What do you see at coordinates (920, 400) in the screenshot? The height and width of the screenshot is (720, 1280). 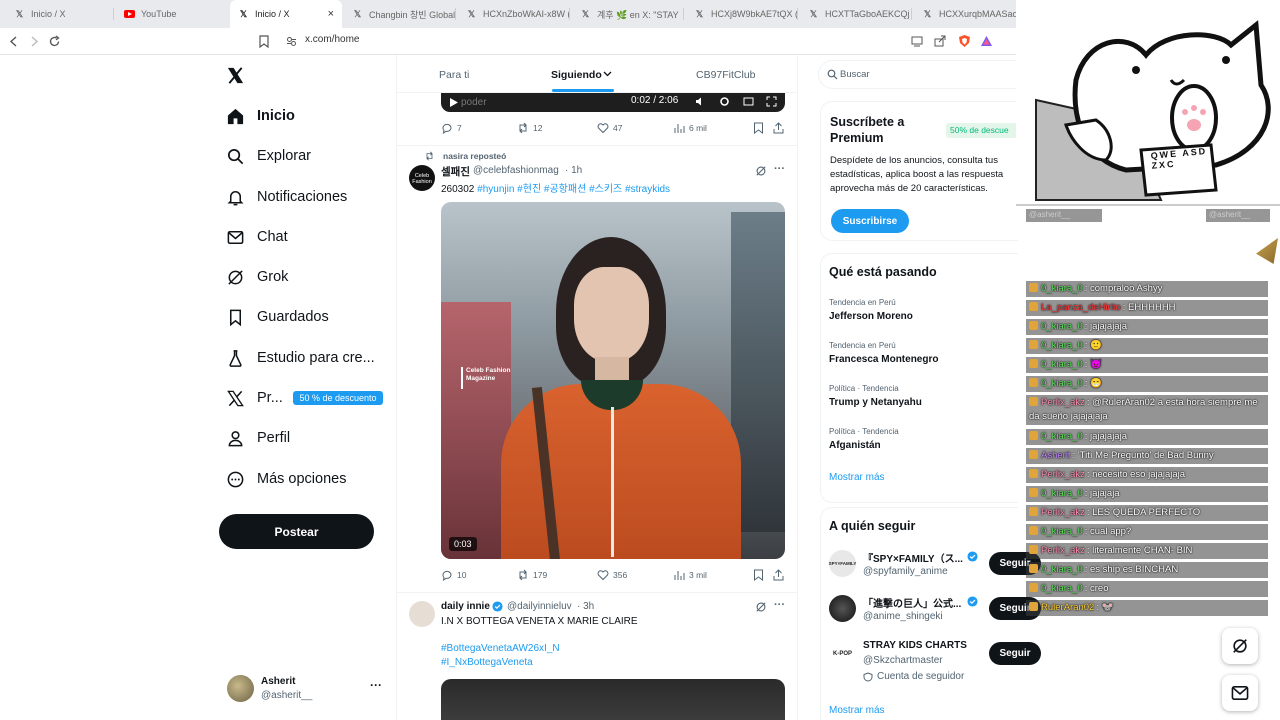 I see `trend-item: Política · Tendencia Trump y Netanyahu` at bounding box center [920, 400].